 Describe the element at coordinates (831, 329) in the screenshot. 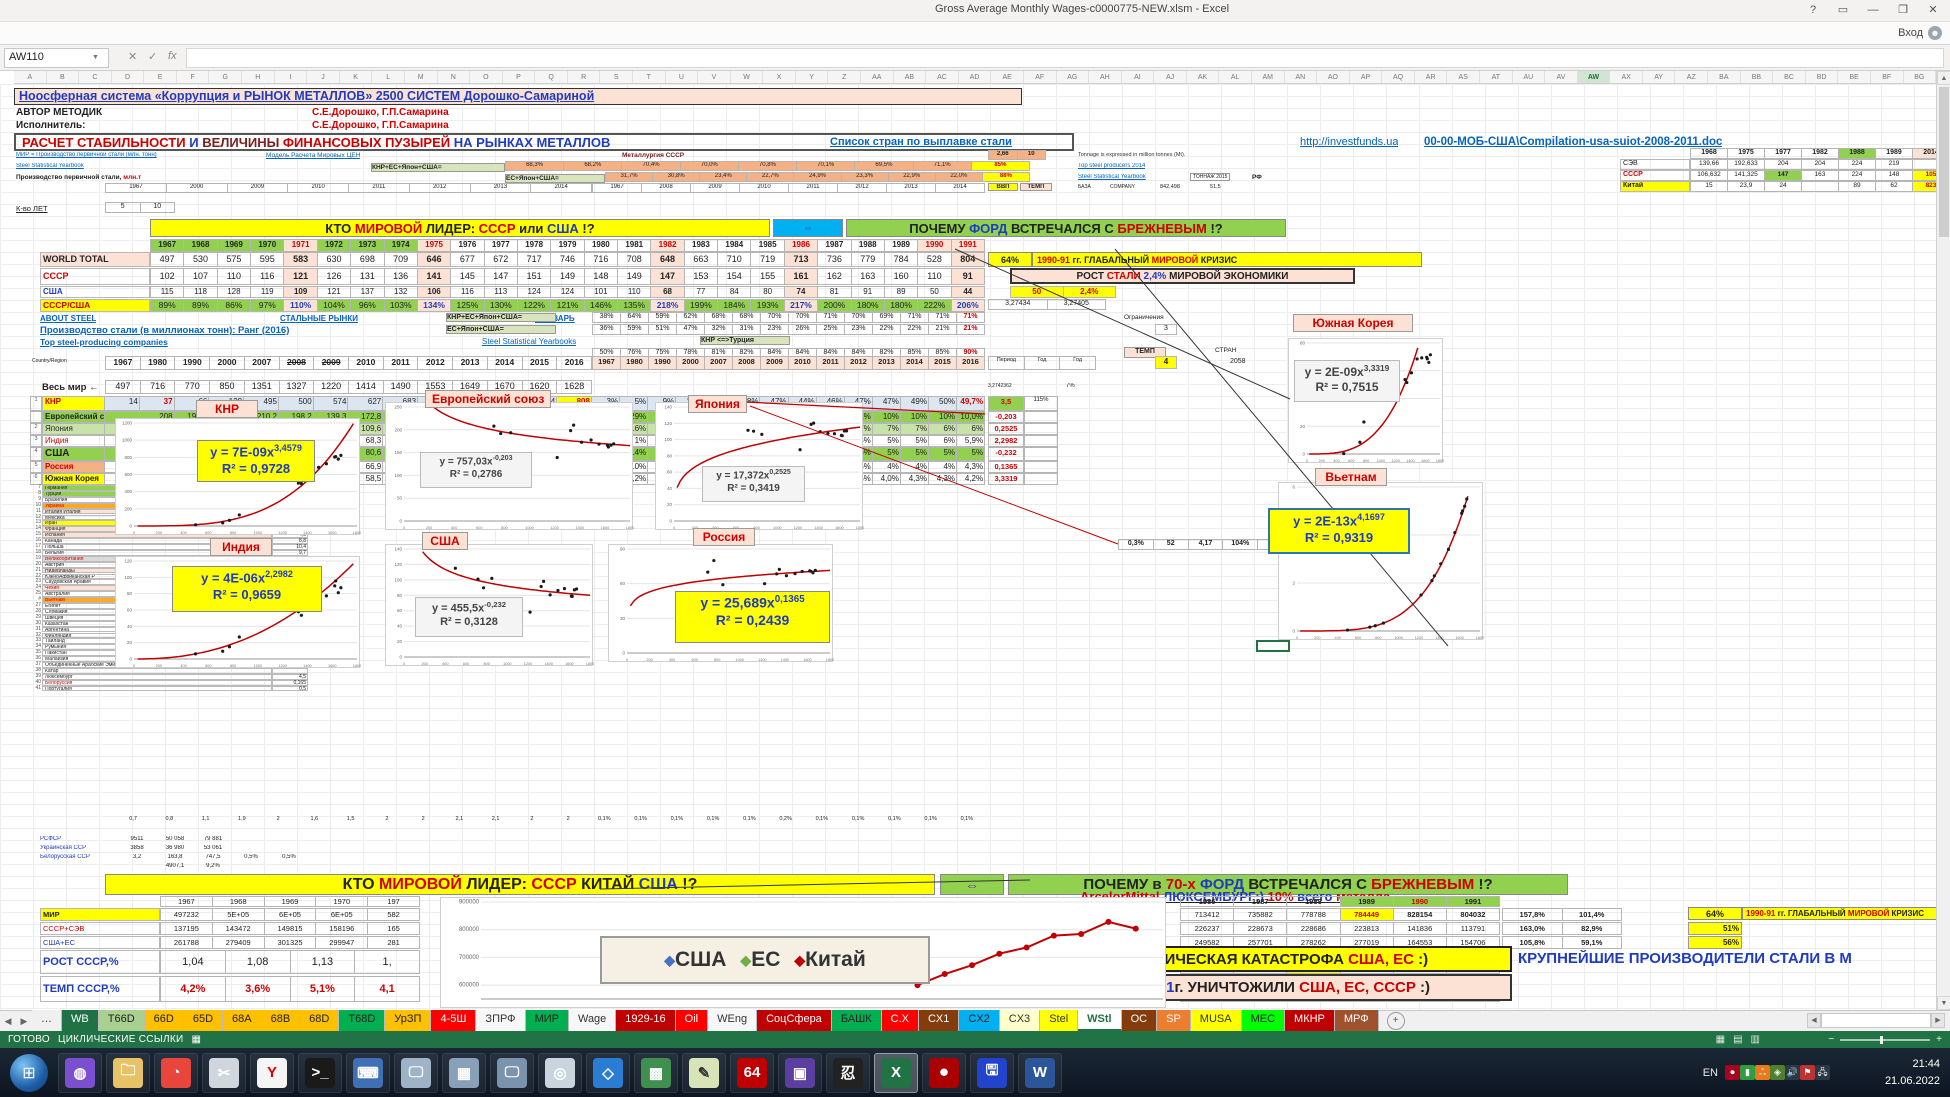

I see `cell: 25%` at that location.